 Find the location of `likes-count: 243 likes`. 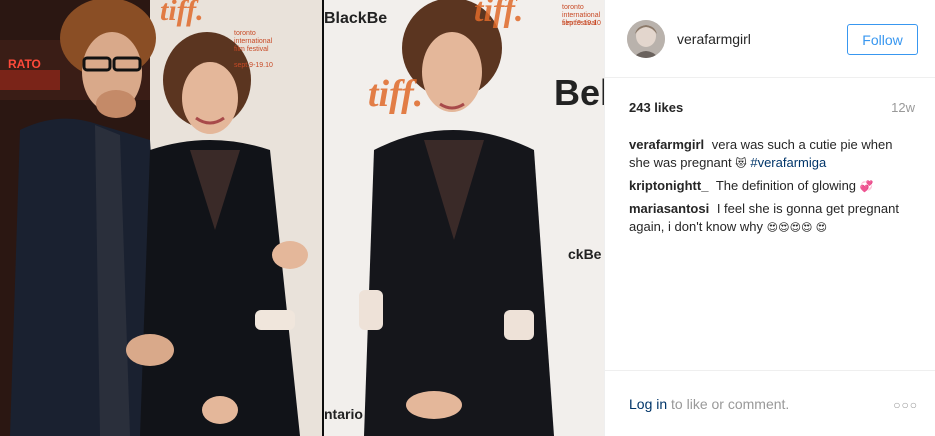

likes-count: 243 likes is located at coordinates (656, 107).